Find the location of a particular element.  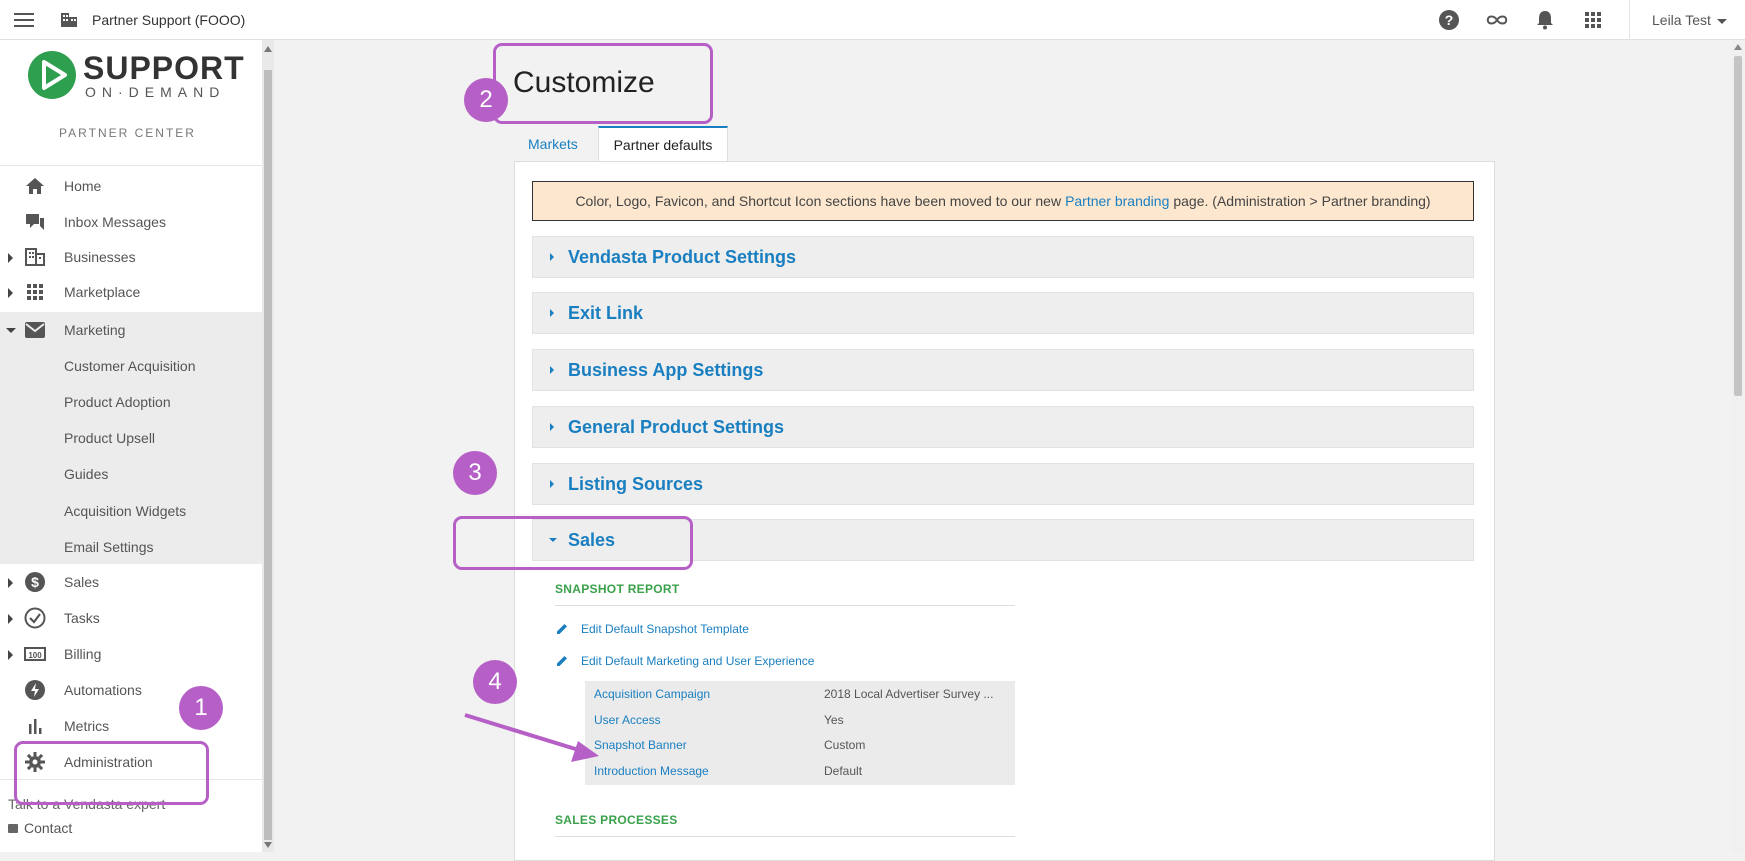

sidebar-item-label: Sales is located at coordinates (82, 582).